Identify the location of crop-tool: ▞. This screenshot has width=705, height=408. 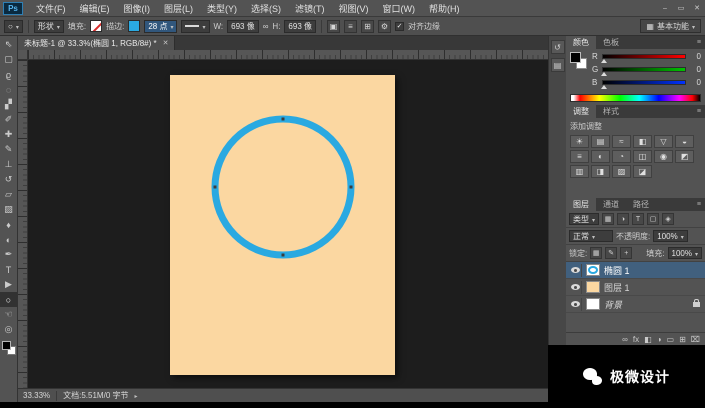
(8, 104).